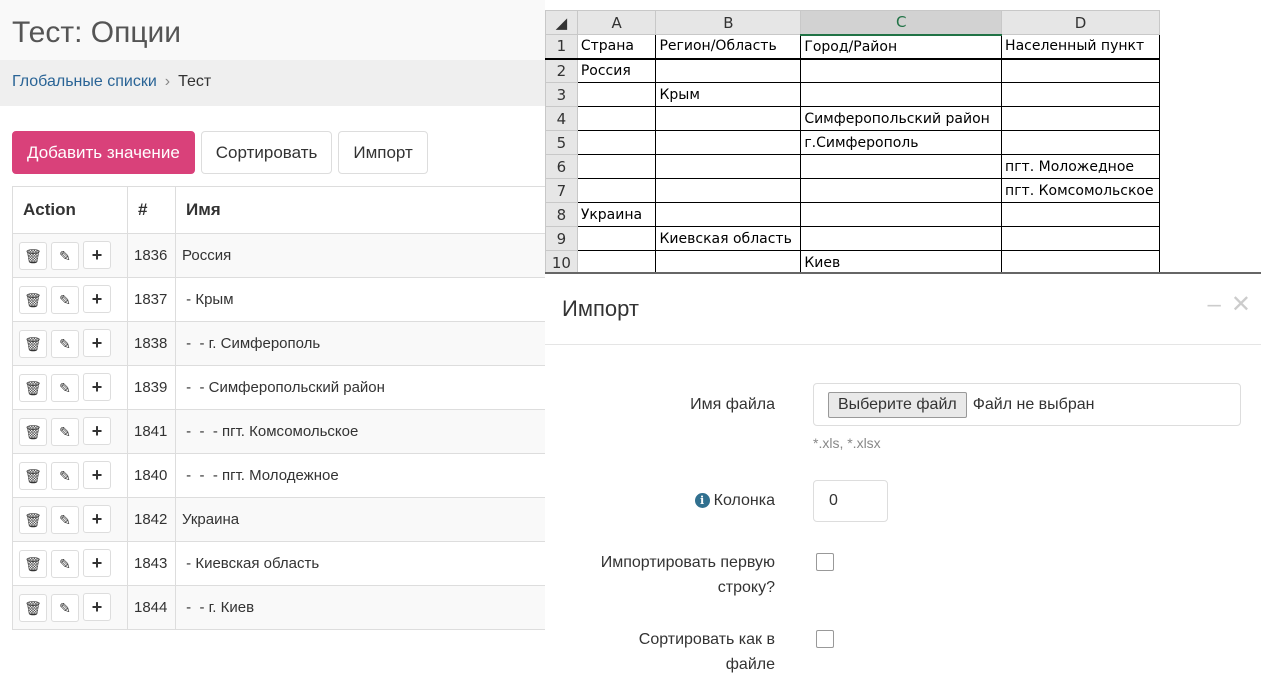 The image size is (1261, 680). What do you see at coordinates (616, 22) in the screenshot?
I see `column-header-a: A` at bounding box center [616, 22].